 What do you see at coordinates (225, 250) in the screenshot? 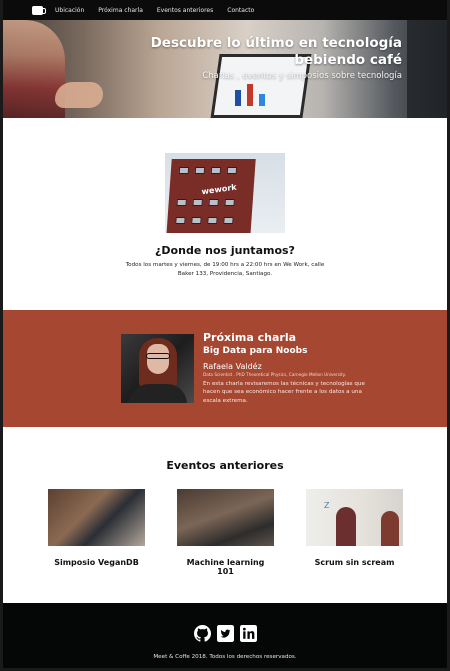
I see `location-title: ¿Donde nos juntamos?` at bounding box center [225, 250].